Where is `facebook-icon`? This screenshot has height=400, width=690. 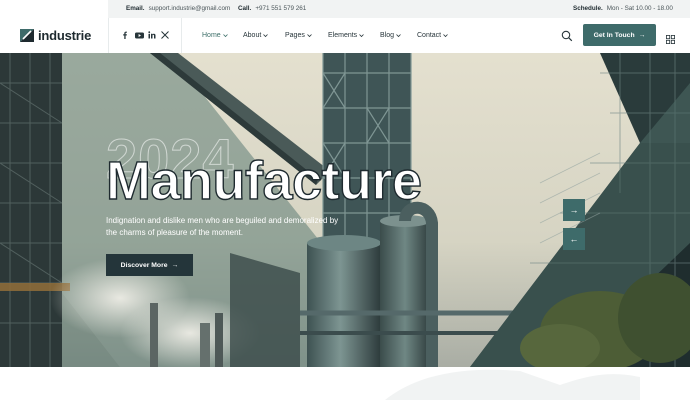
facebook-icon is located at coordinates (125, 35).